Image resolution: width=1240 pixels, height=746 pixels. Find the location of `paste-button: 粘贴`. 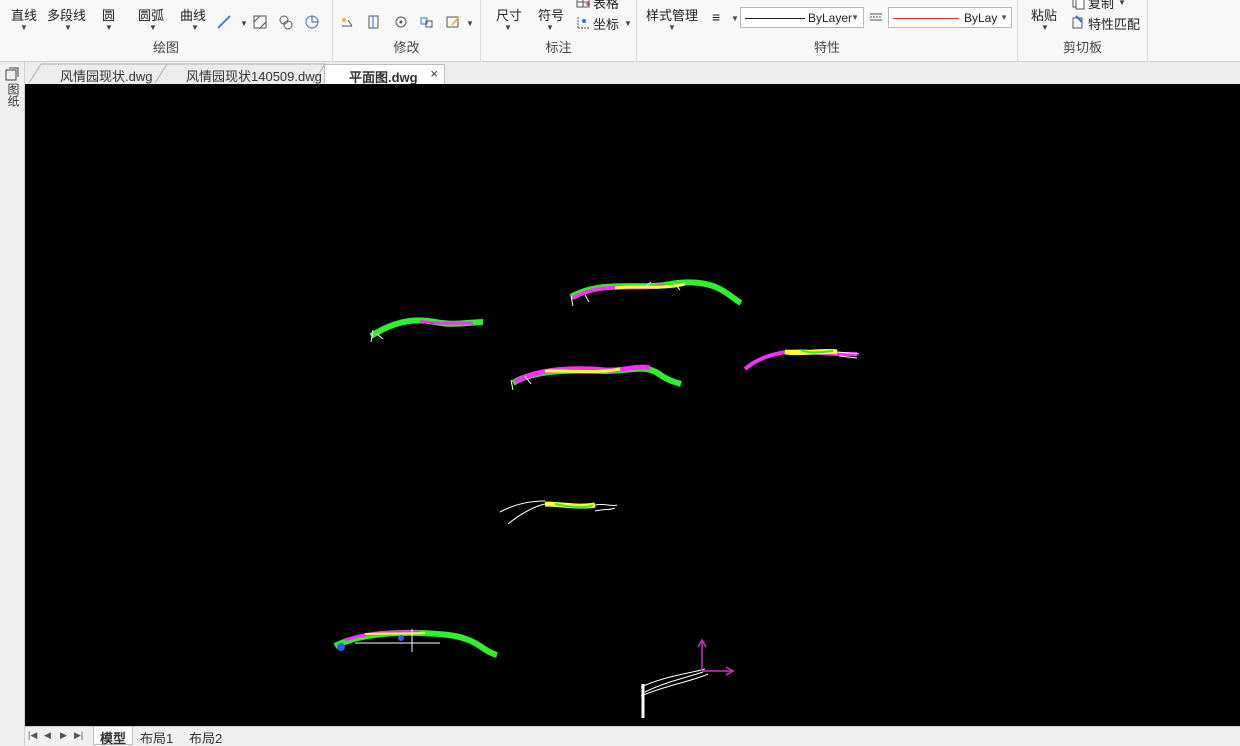

paste-button: 粘贴 is located at coordinates (1044, 14).